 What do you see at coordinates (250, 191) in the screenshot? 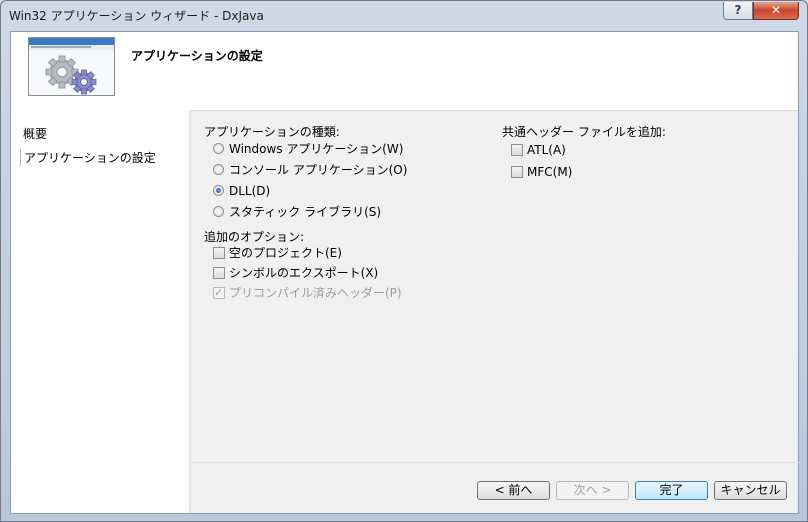
I see `radio-label: DLL(D)` at bounding box center [250, 191].